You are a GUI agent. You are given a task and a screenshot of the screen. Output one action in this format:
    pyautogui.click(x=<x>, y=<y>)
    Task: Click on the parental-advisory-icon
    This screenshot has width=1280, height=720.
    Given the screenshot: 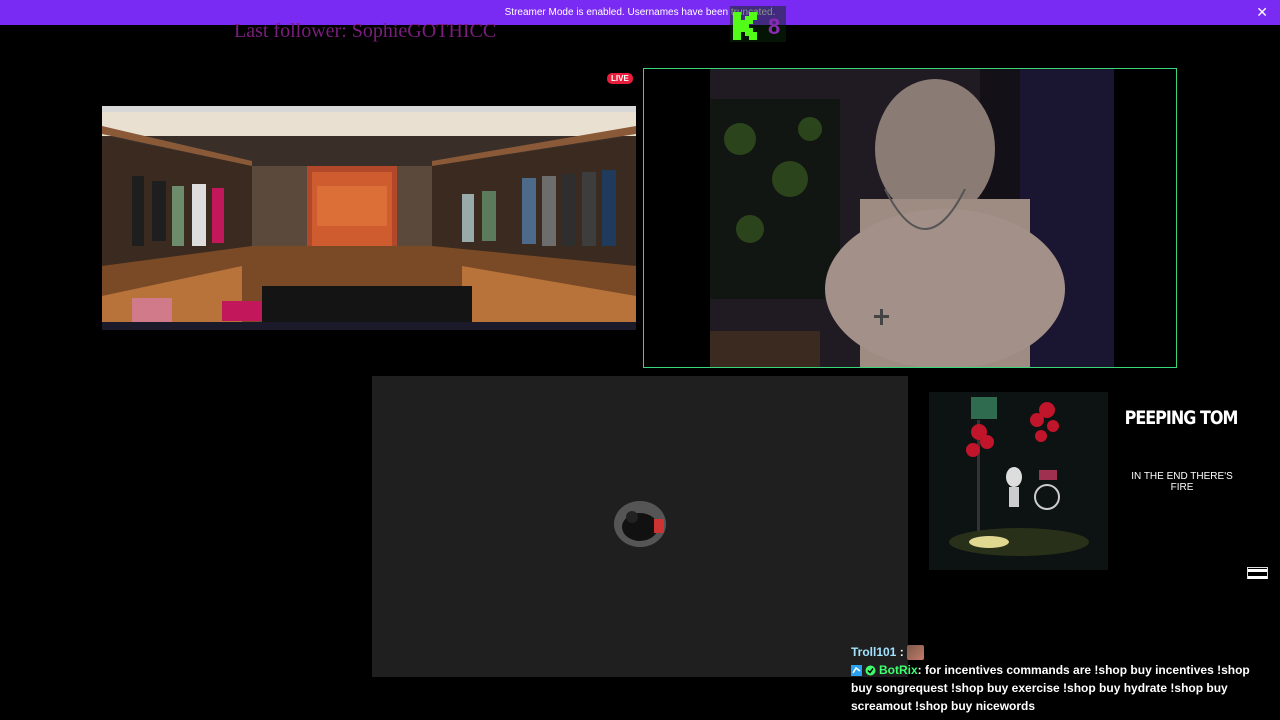 What is the action you would take?
    pyautogui.click(x=1257, y=573)
    